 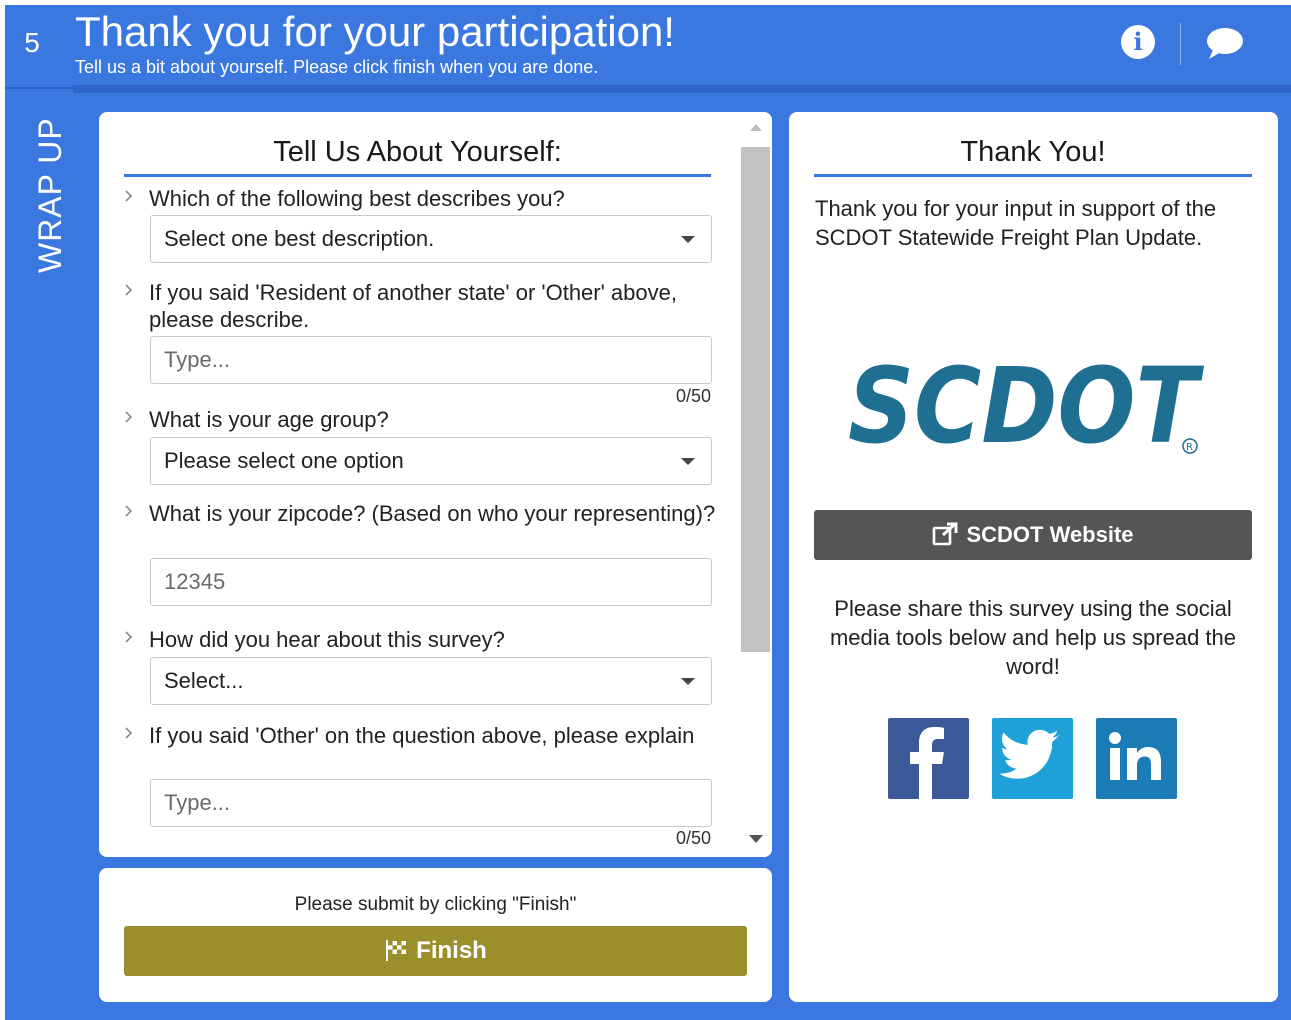 What do you see at coordinates (756, 127) in the screenshot?
I see `scroll-up-arrow-icon` at bounding box center [756, 127].